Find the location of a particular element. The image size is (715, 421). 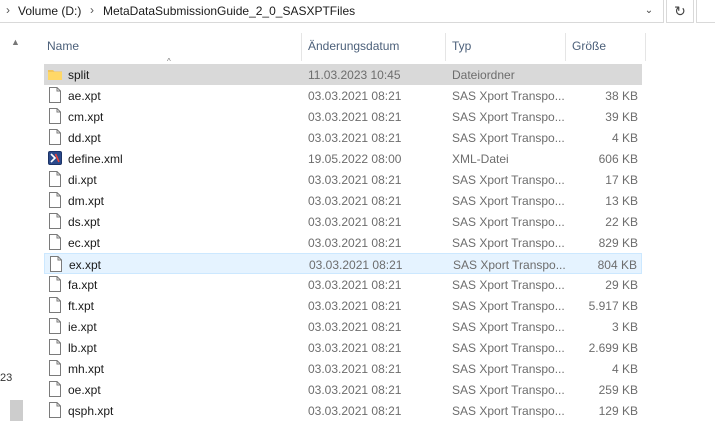

file-size: 259 KB is located at coordinates (618, 390).